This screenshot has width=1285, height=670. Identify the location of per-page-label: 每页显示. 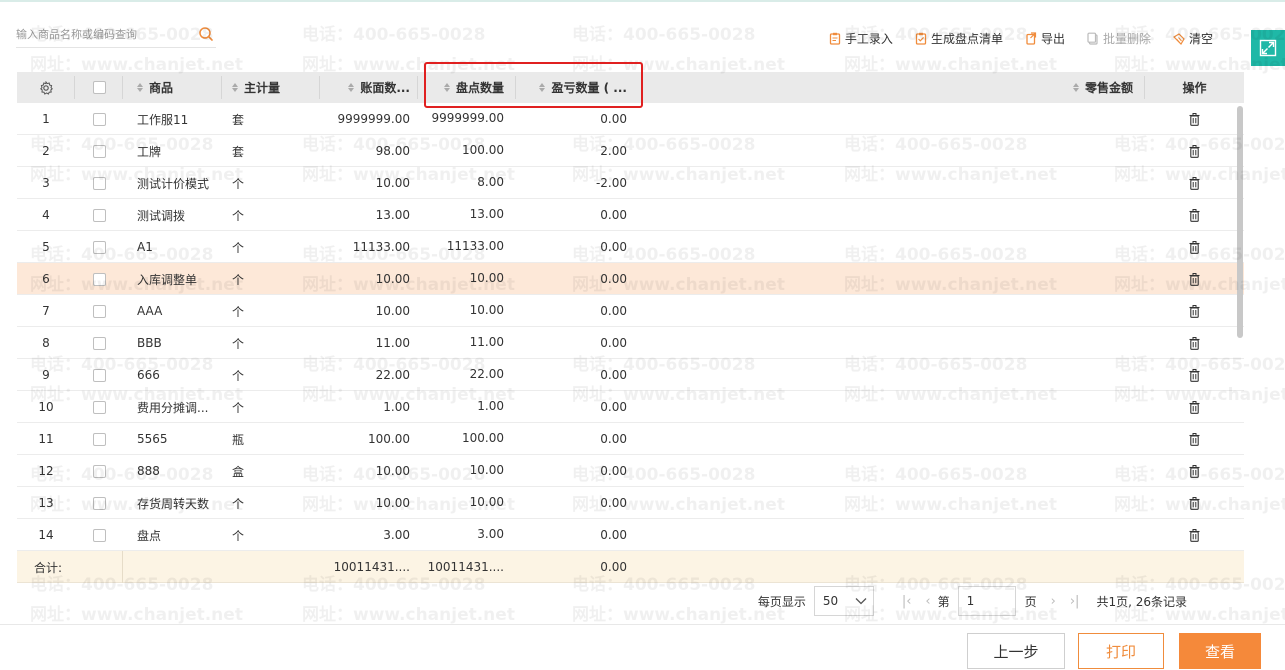
(781, 601).